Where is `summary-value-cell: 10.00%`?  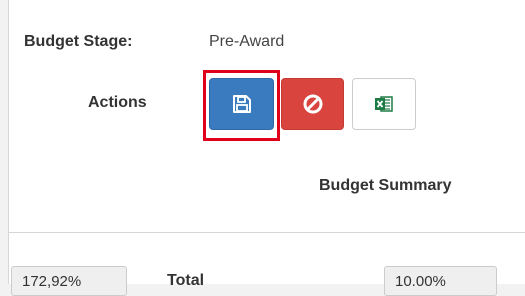
summary-value-cell: 10.00% is located at coordinates (440, 281).